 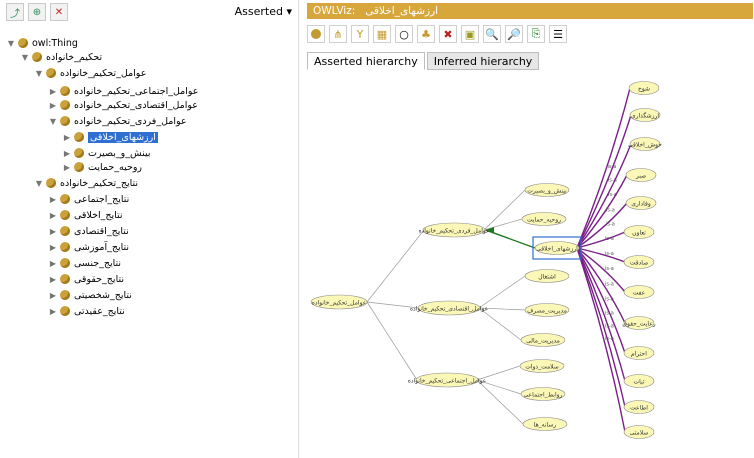 What do you see at coordinates (339, 302) in the screenshot?
I see `graph-node-root: عوامل_تحکیم_خانواده` at bounding box center [339, 302].